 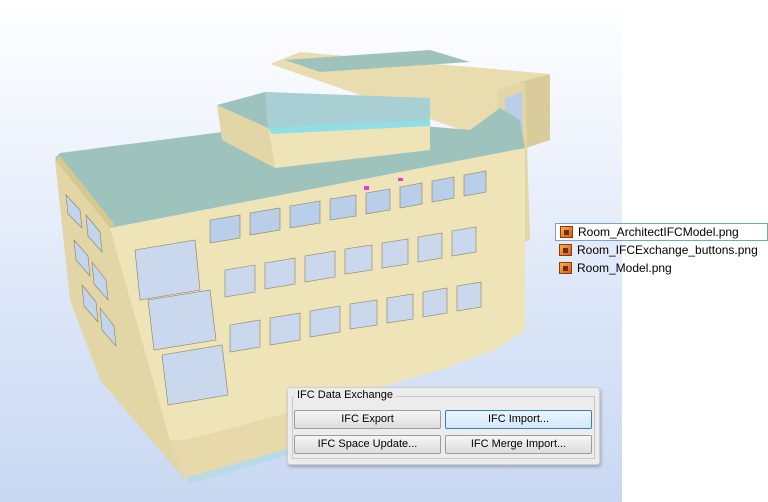 What do you see at coordinates (345, 395) in the screenshot?
I see `group-title: IFC Data Exchange` at bounding box center [345, 395].